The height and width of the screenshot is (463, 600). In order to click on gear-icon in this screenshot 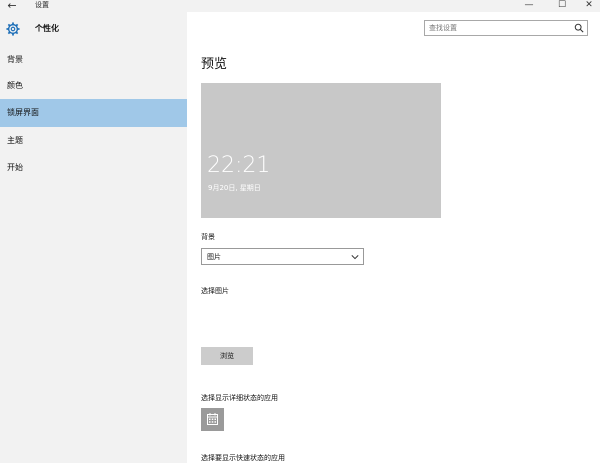, I will do `click(13, 29)`.